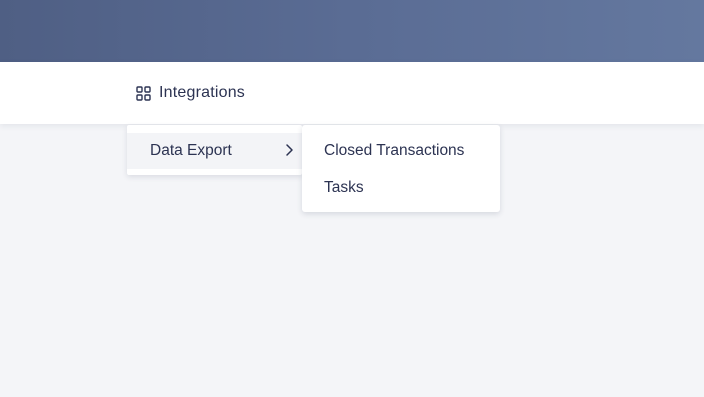  I want to click on menu-item-label: Data Export, so click(191, 150).